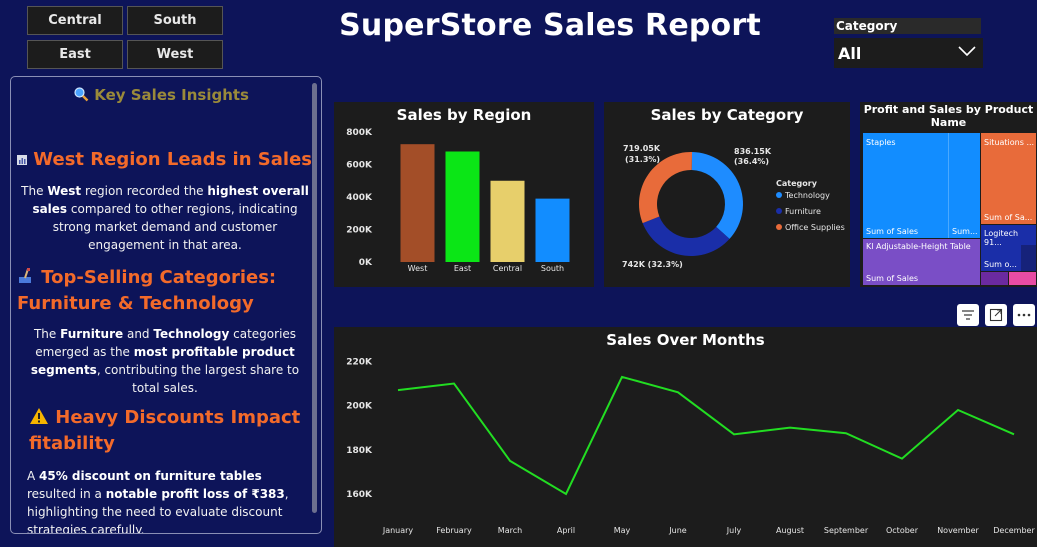  I want to click on x-tick-label: November, so click(958, 530).